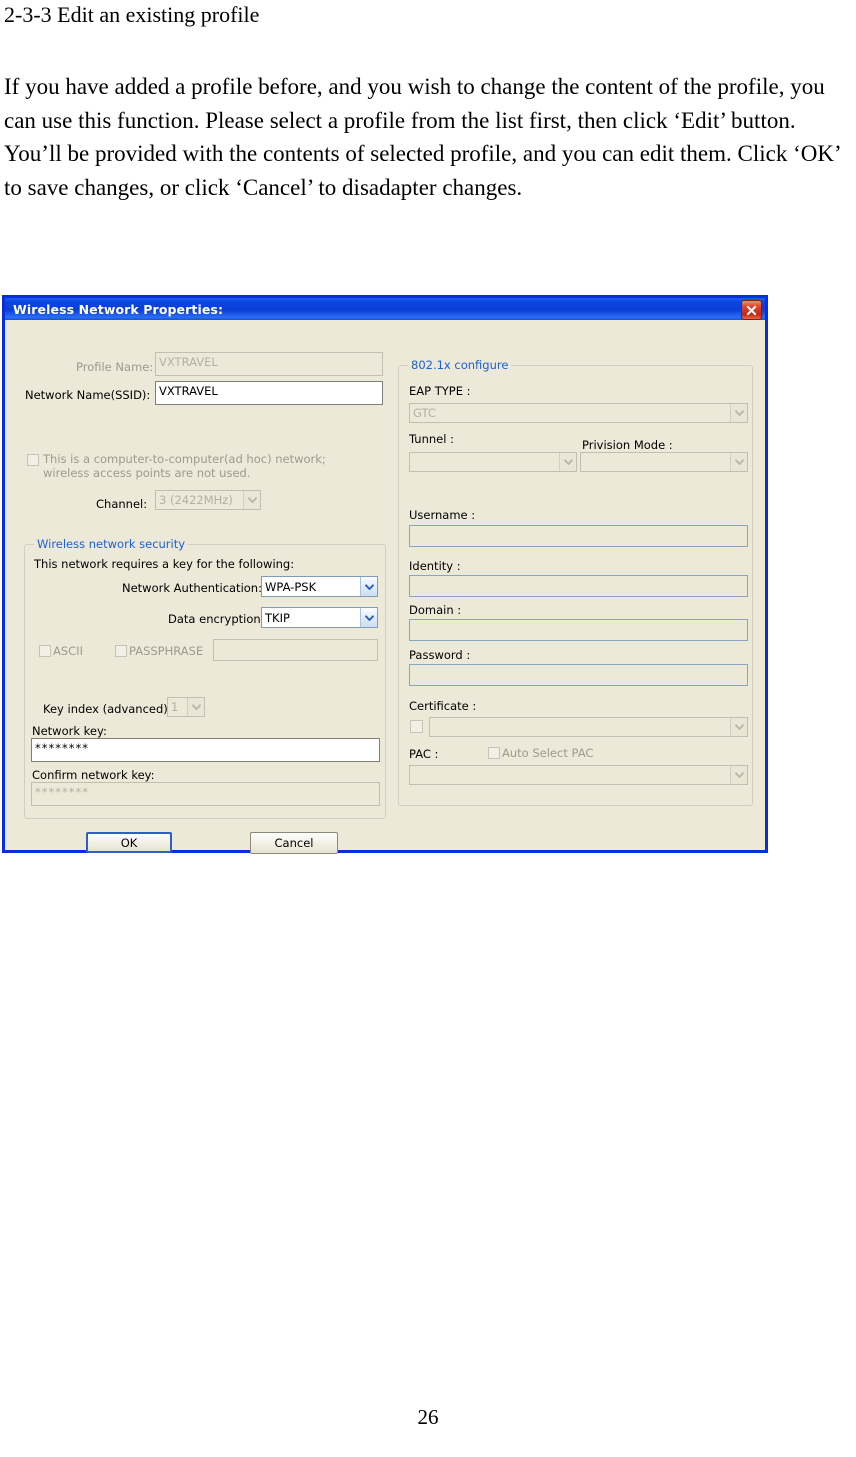 This screenshot has height=1457, width=856. What do you see at coordinates (578, 630) in the screenshot?
I see `domain-input` at bounding box center [578, 630].